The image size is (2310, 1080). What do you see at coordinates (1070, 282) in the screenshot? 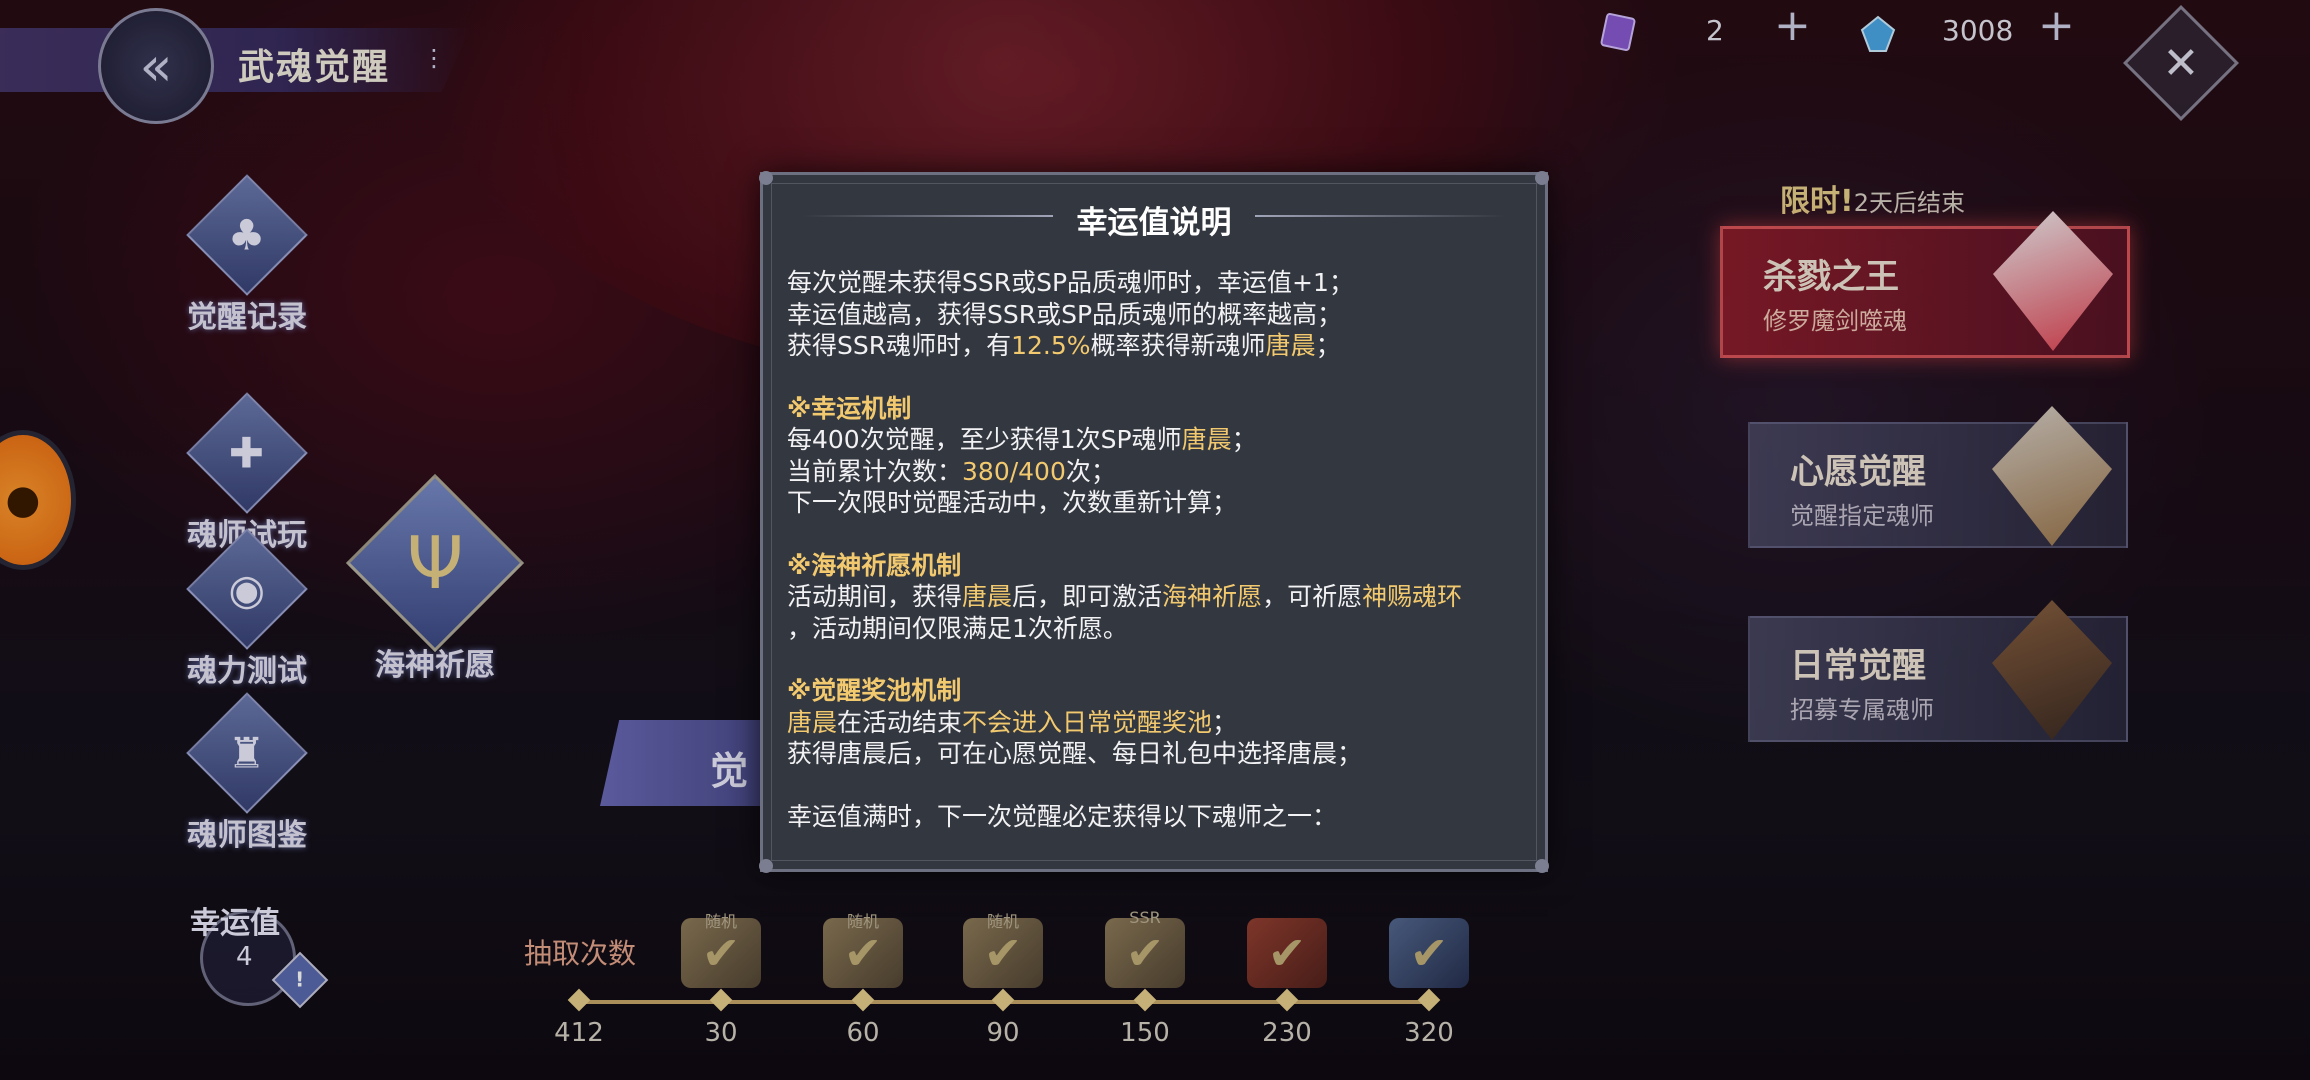
I see `intro-line: 每次觉醒未获得SSR或SP品质魂师时，幸运值+1；` at bounding box center [1070, 282].